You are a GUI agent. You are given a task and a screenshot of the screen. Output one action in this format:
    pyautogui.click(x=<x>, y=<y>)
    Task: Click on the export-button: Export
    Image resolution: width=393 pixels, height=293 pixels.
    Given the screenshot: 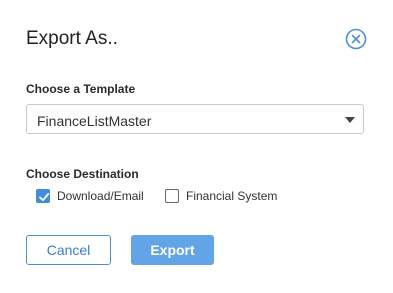 What is the action you would take?
    pyautogui.click(x=172, y=250)
    